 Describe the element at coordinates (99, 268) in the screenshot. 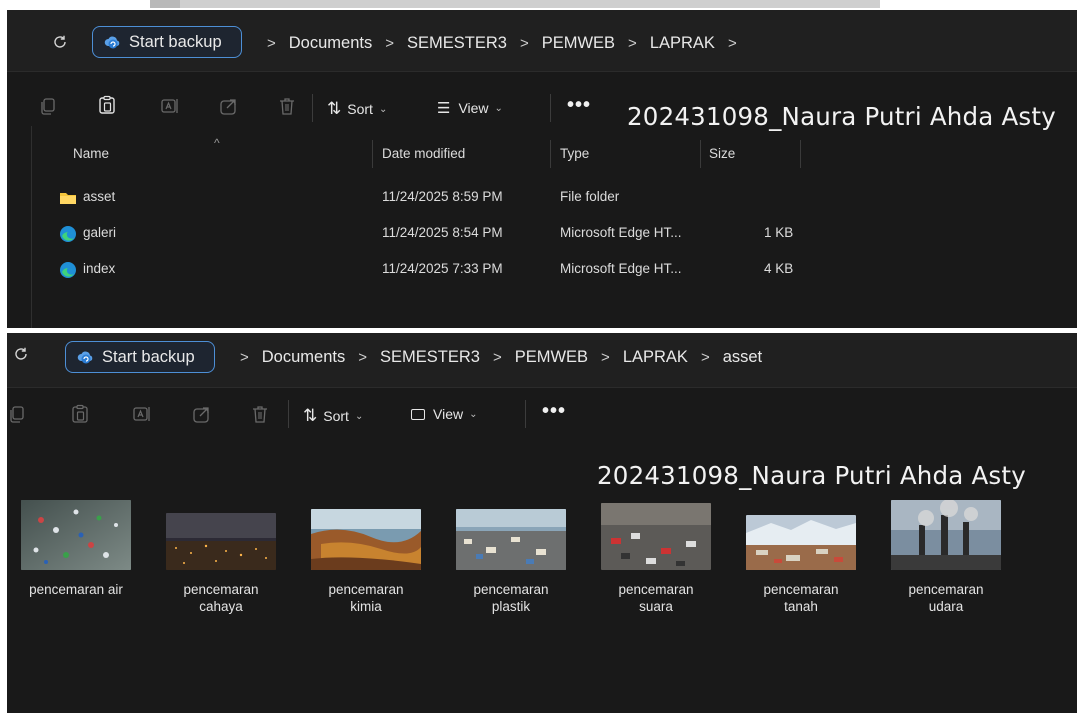

I see `file-name: index` at that location.